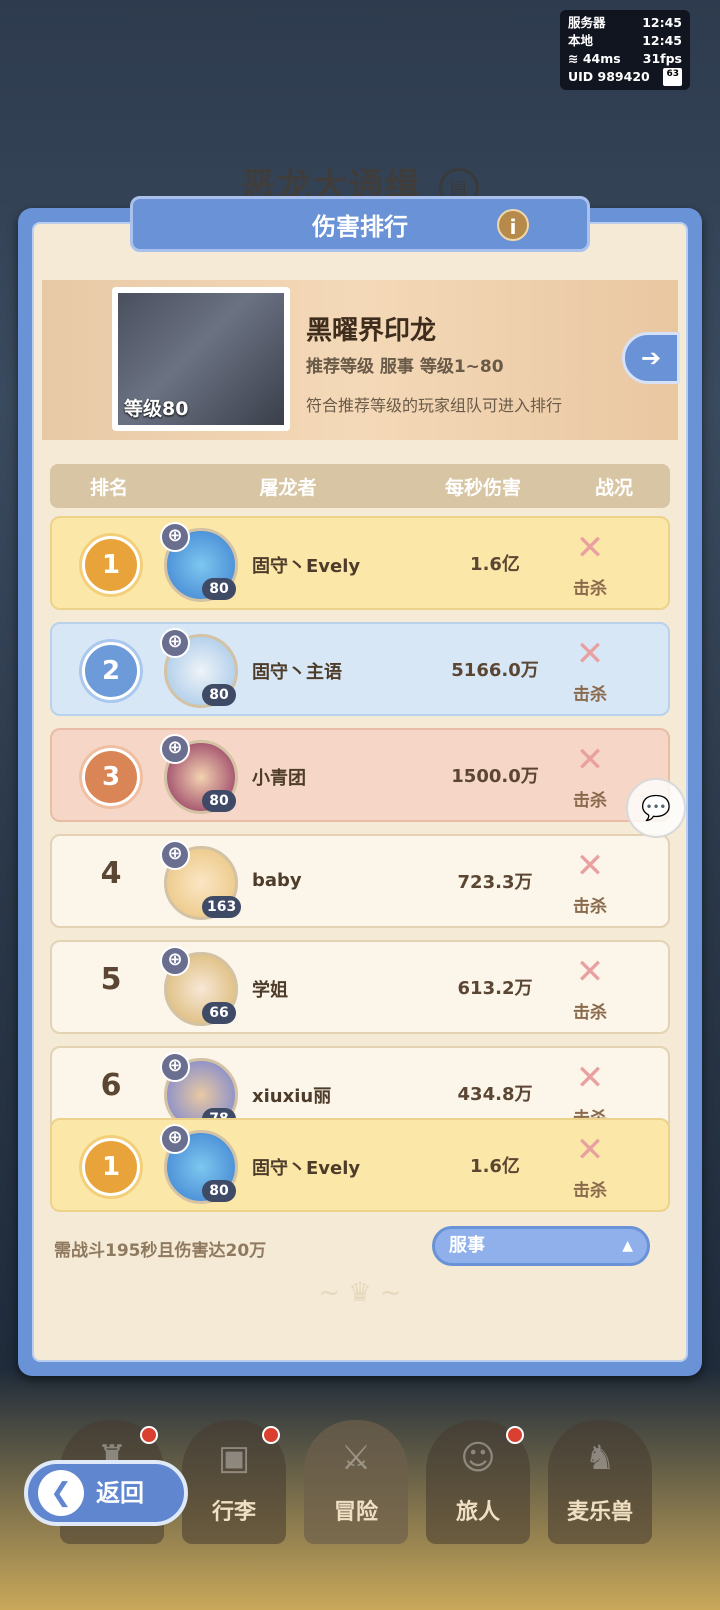  What do you see at coordinates (600, 1482) in the screenshot?
I see `nav-item-pet: ♞ 麦乐兽` at bounding box center [600, 1482].